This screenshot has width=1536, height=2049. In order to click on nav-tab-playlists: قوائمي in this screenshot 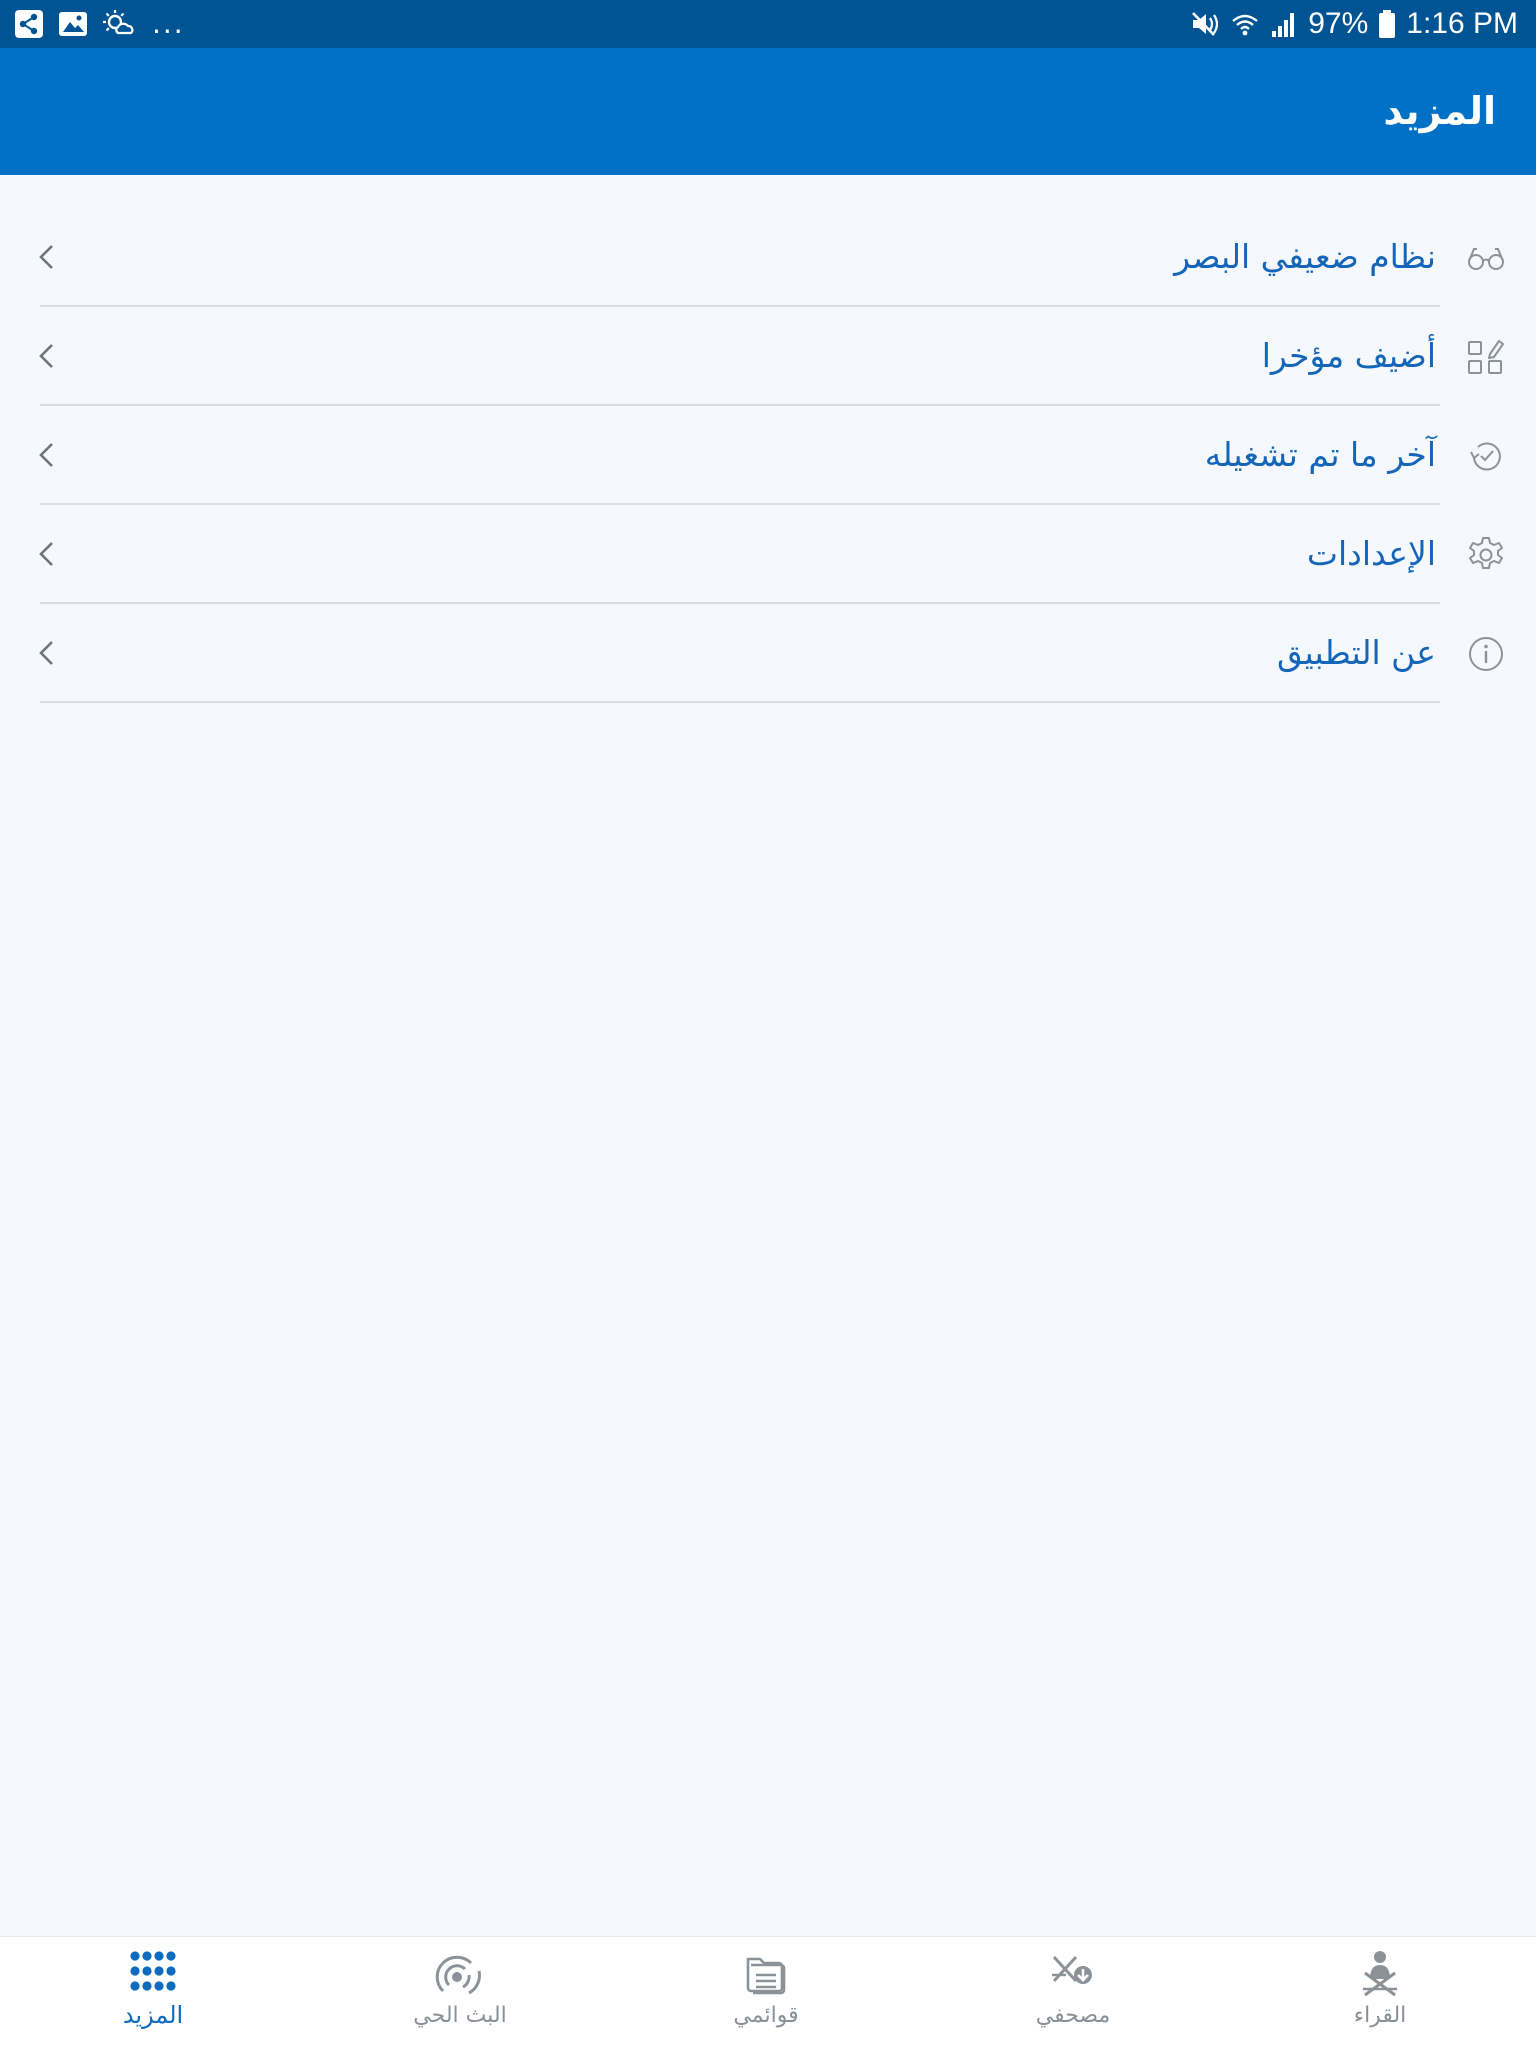, I will do `click(766, 1993)`.